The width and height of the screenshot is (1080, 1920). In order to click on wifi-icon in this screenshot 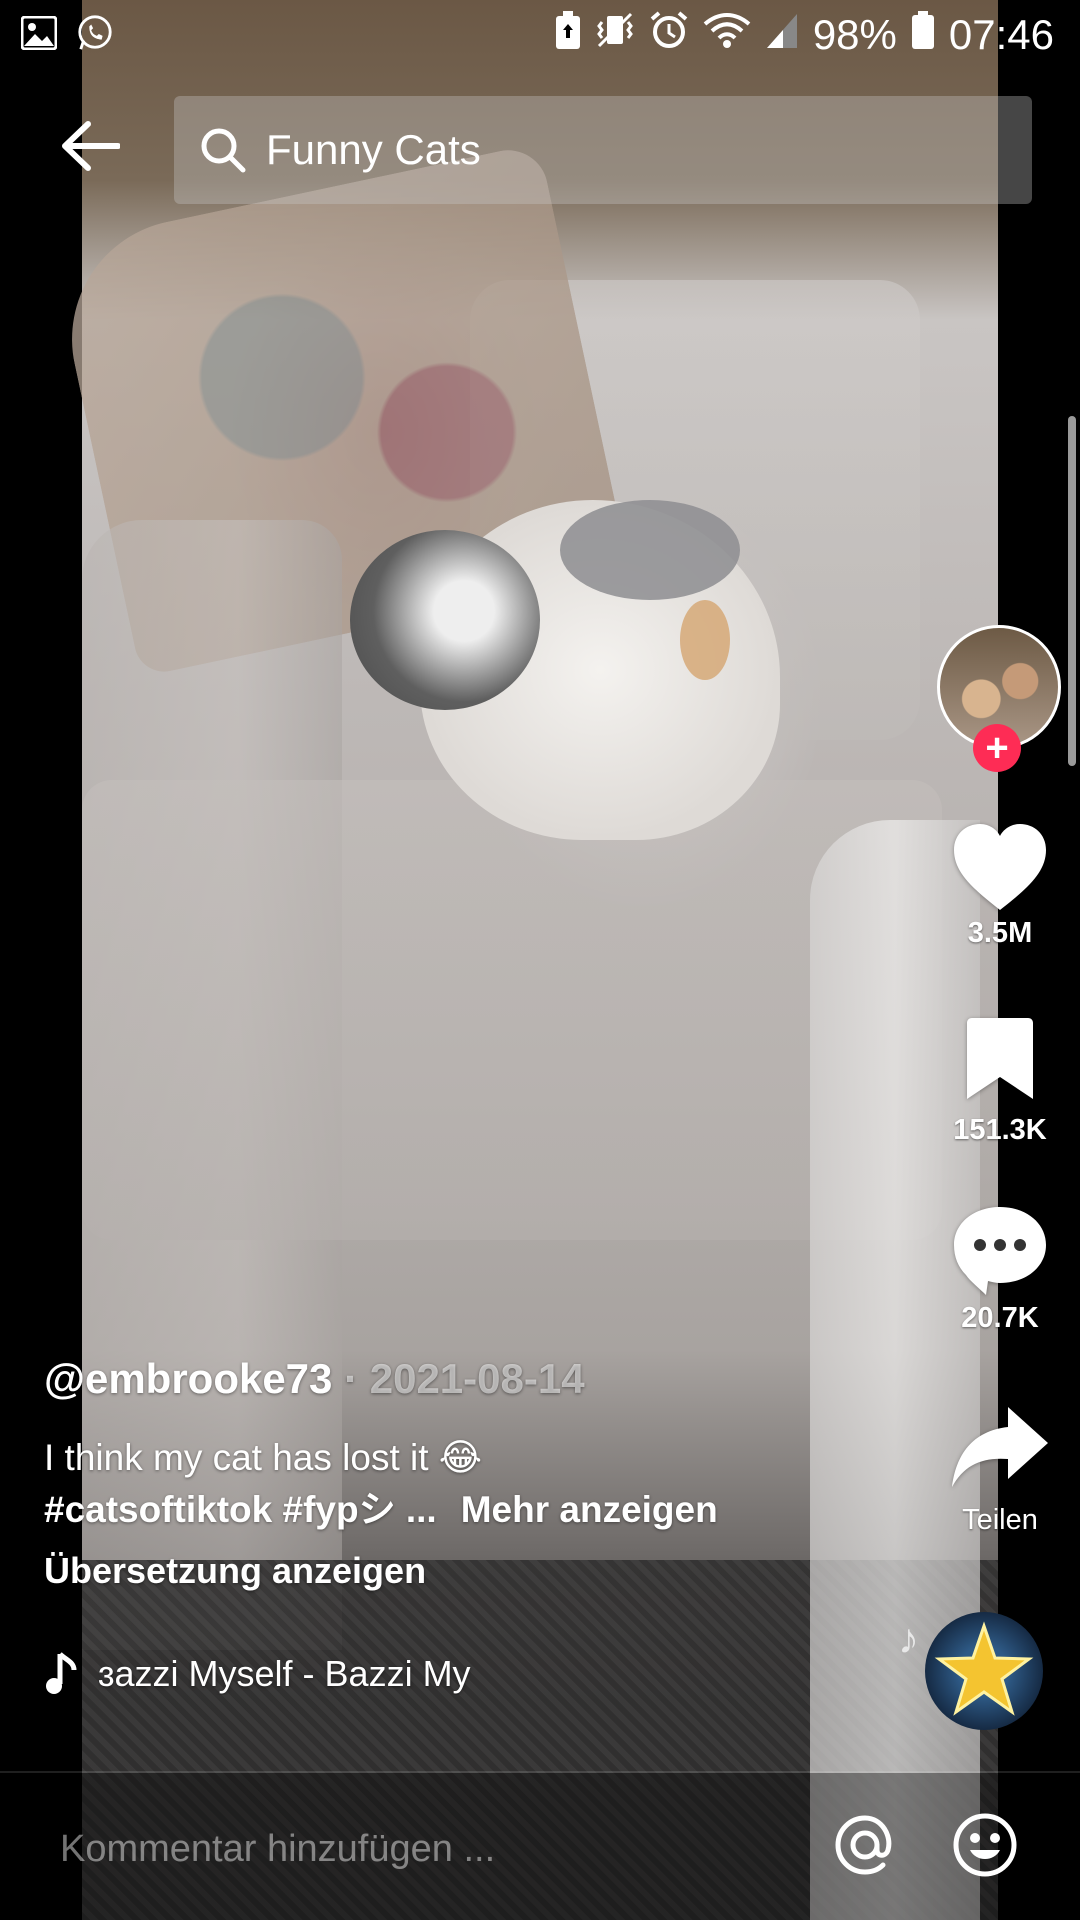, I will do `click(727, 35)`.